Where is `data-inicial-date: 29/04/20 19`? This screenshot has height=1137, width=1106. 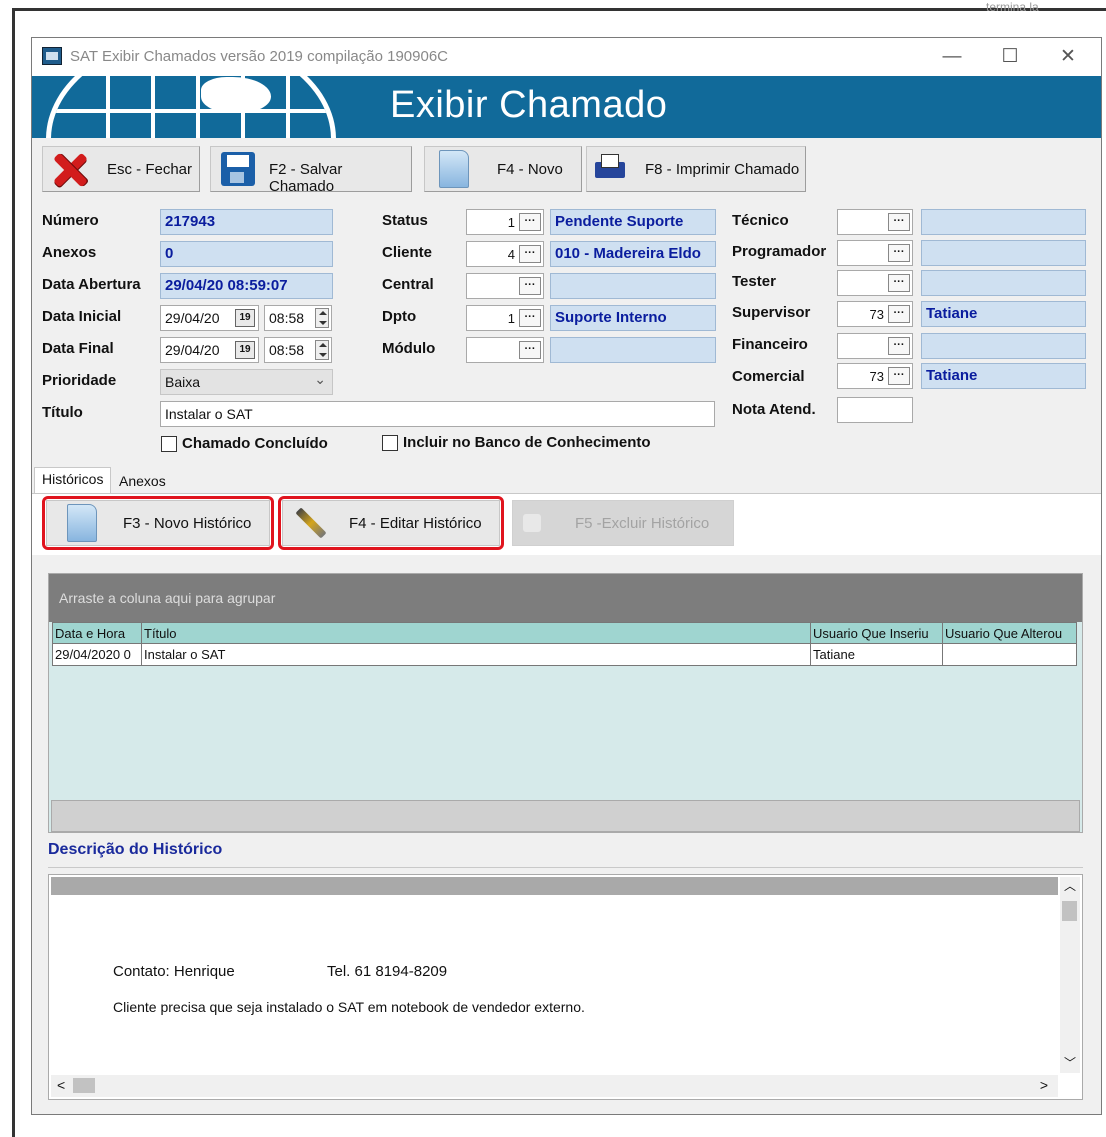
data-inicial-date: 29/04/20 19 is located at coordinates (209, 318).